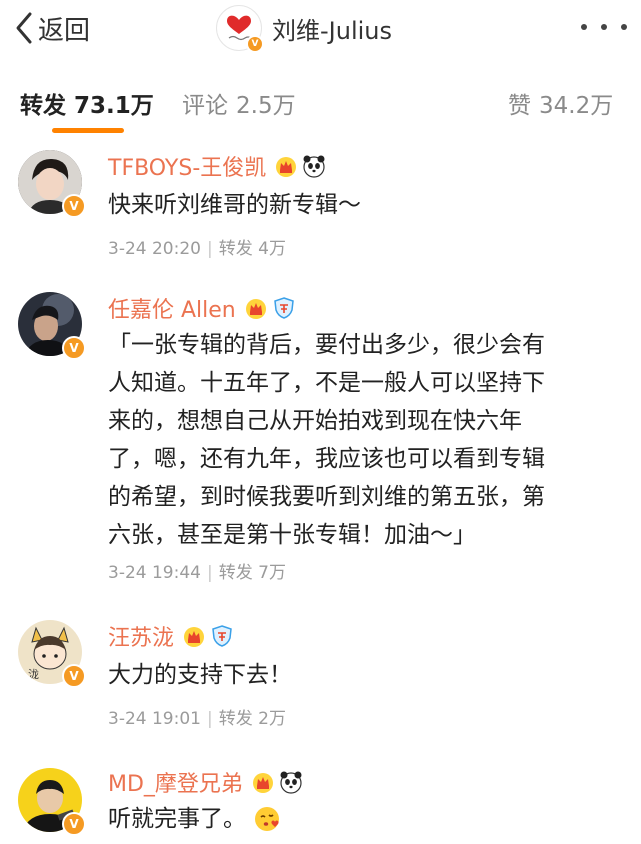  What do you see at coordinates (154, 249) in the screenshot?
I see `timestamp: 3-24 20:20` at bounding box center [154, 249].